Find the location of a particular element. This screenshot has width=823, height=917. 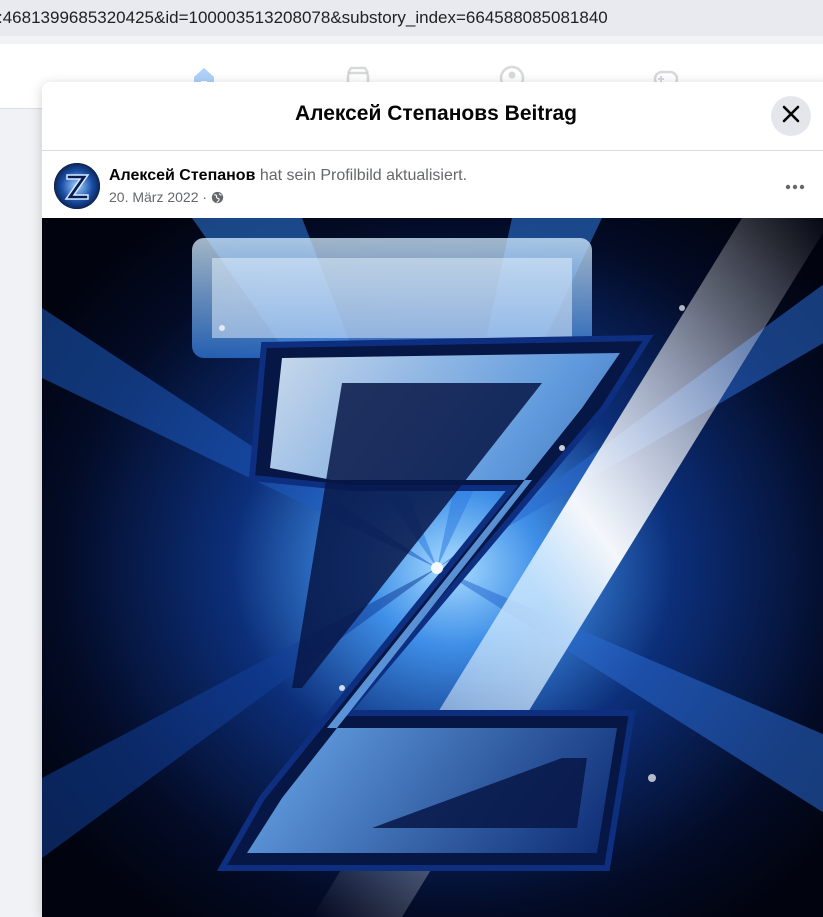

author-name: Алексей Степанов is located at coordinates (182, 175).